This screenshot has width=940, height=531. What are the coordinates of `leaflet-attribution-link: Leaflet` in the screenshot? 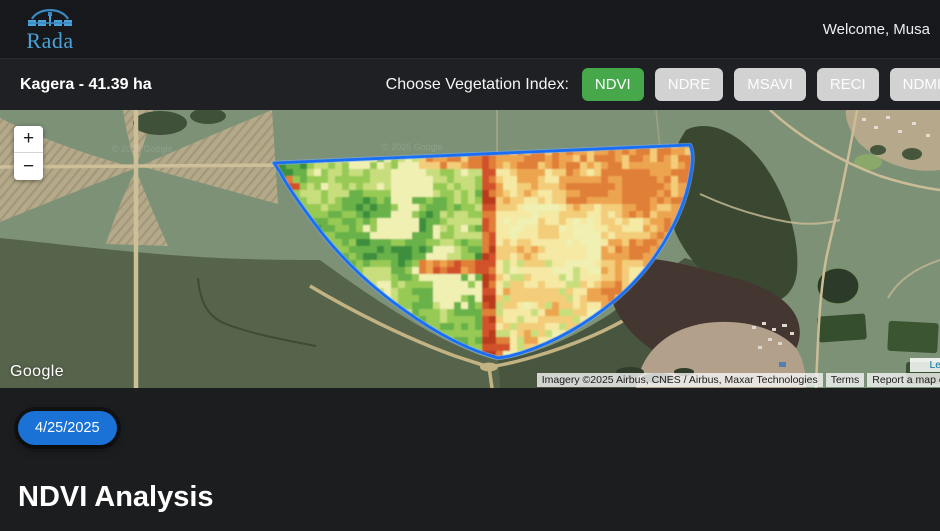 It's located at (925, 365).